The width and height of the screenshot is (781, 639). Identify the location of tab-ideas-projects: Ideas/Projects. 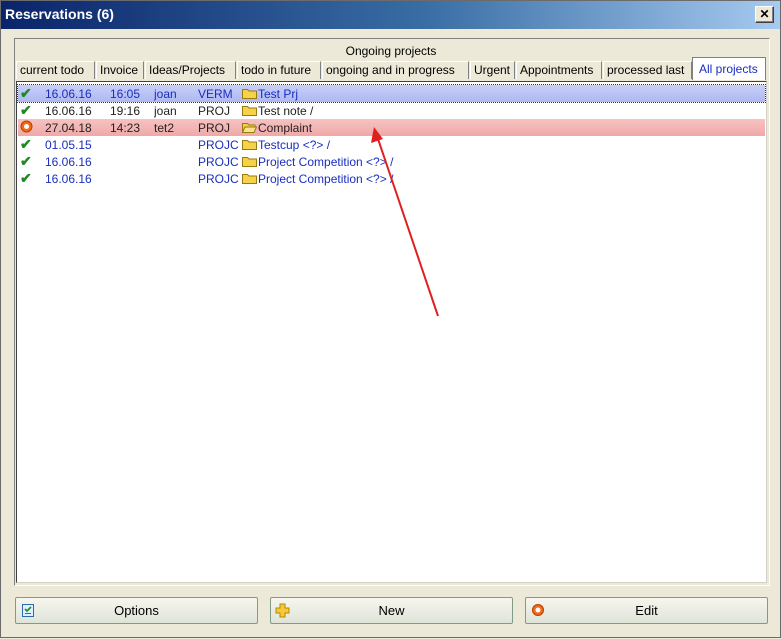
(190, 70).